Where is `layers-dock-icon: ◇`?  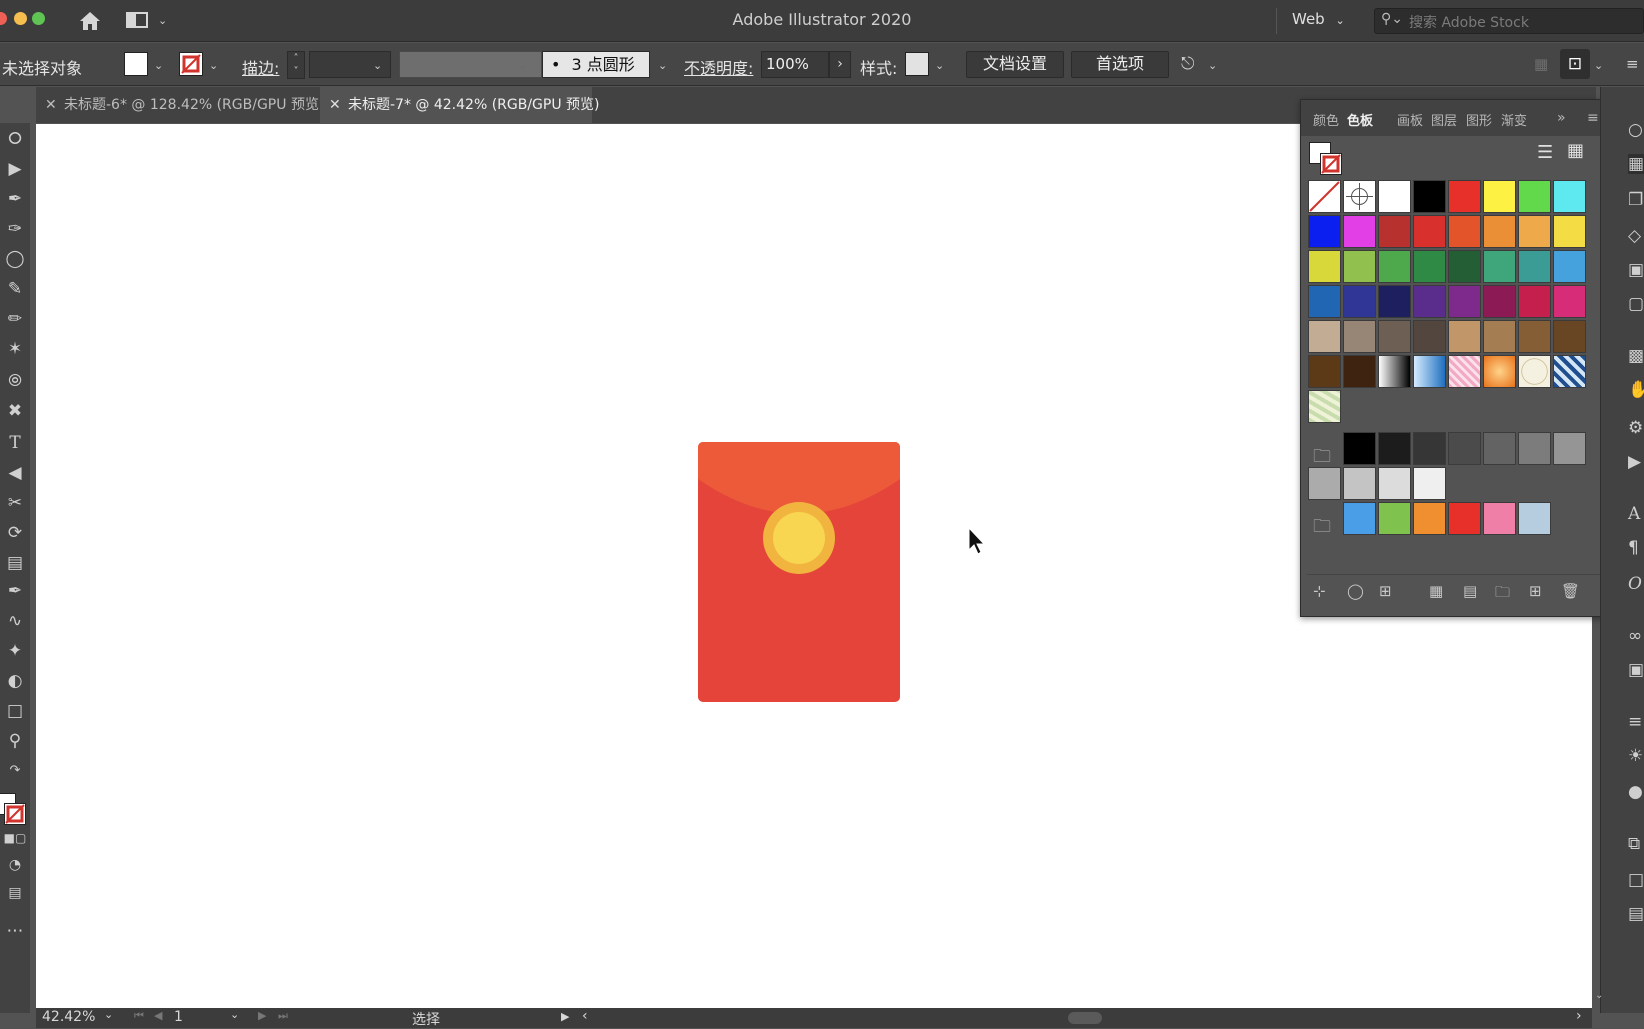
layers-dock-icon: ◇ is located at coordinates (1634, 236).